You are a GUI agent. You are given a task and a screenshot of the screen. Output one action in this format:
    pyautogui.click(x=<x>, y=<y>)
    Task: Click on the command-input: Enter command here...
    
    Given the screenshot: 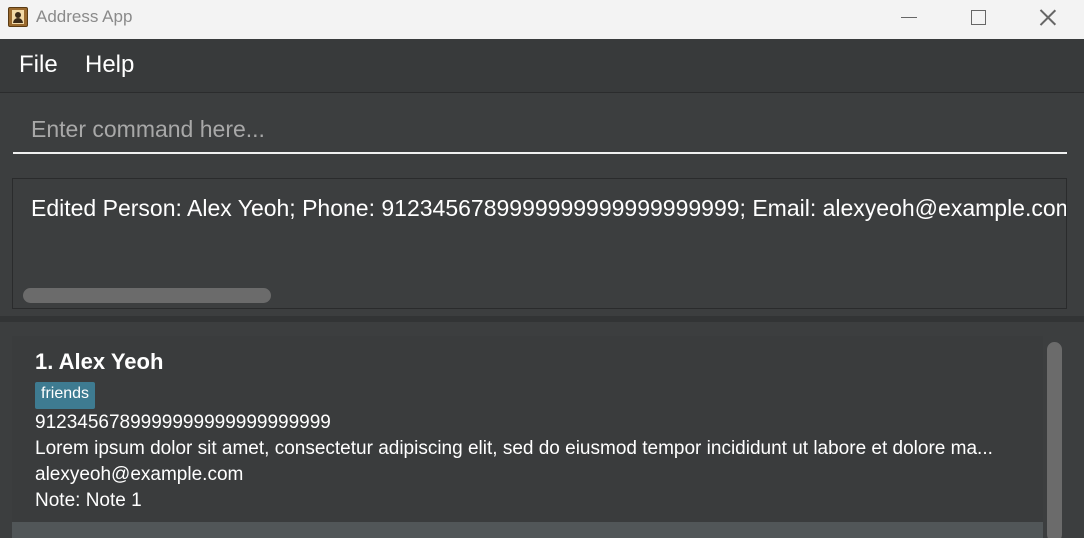 What is the action you would take?
    pyautogui.click(x=540, y=131)
    